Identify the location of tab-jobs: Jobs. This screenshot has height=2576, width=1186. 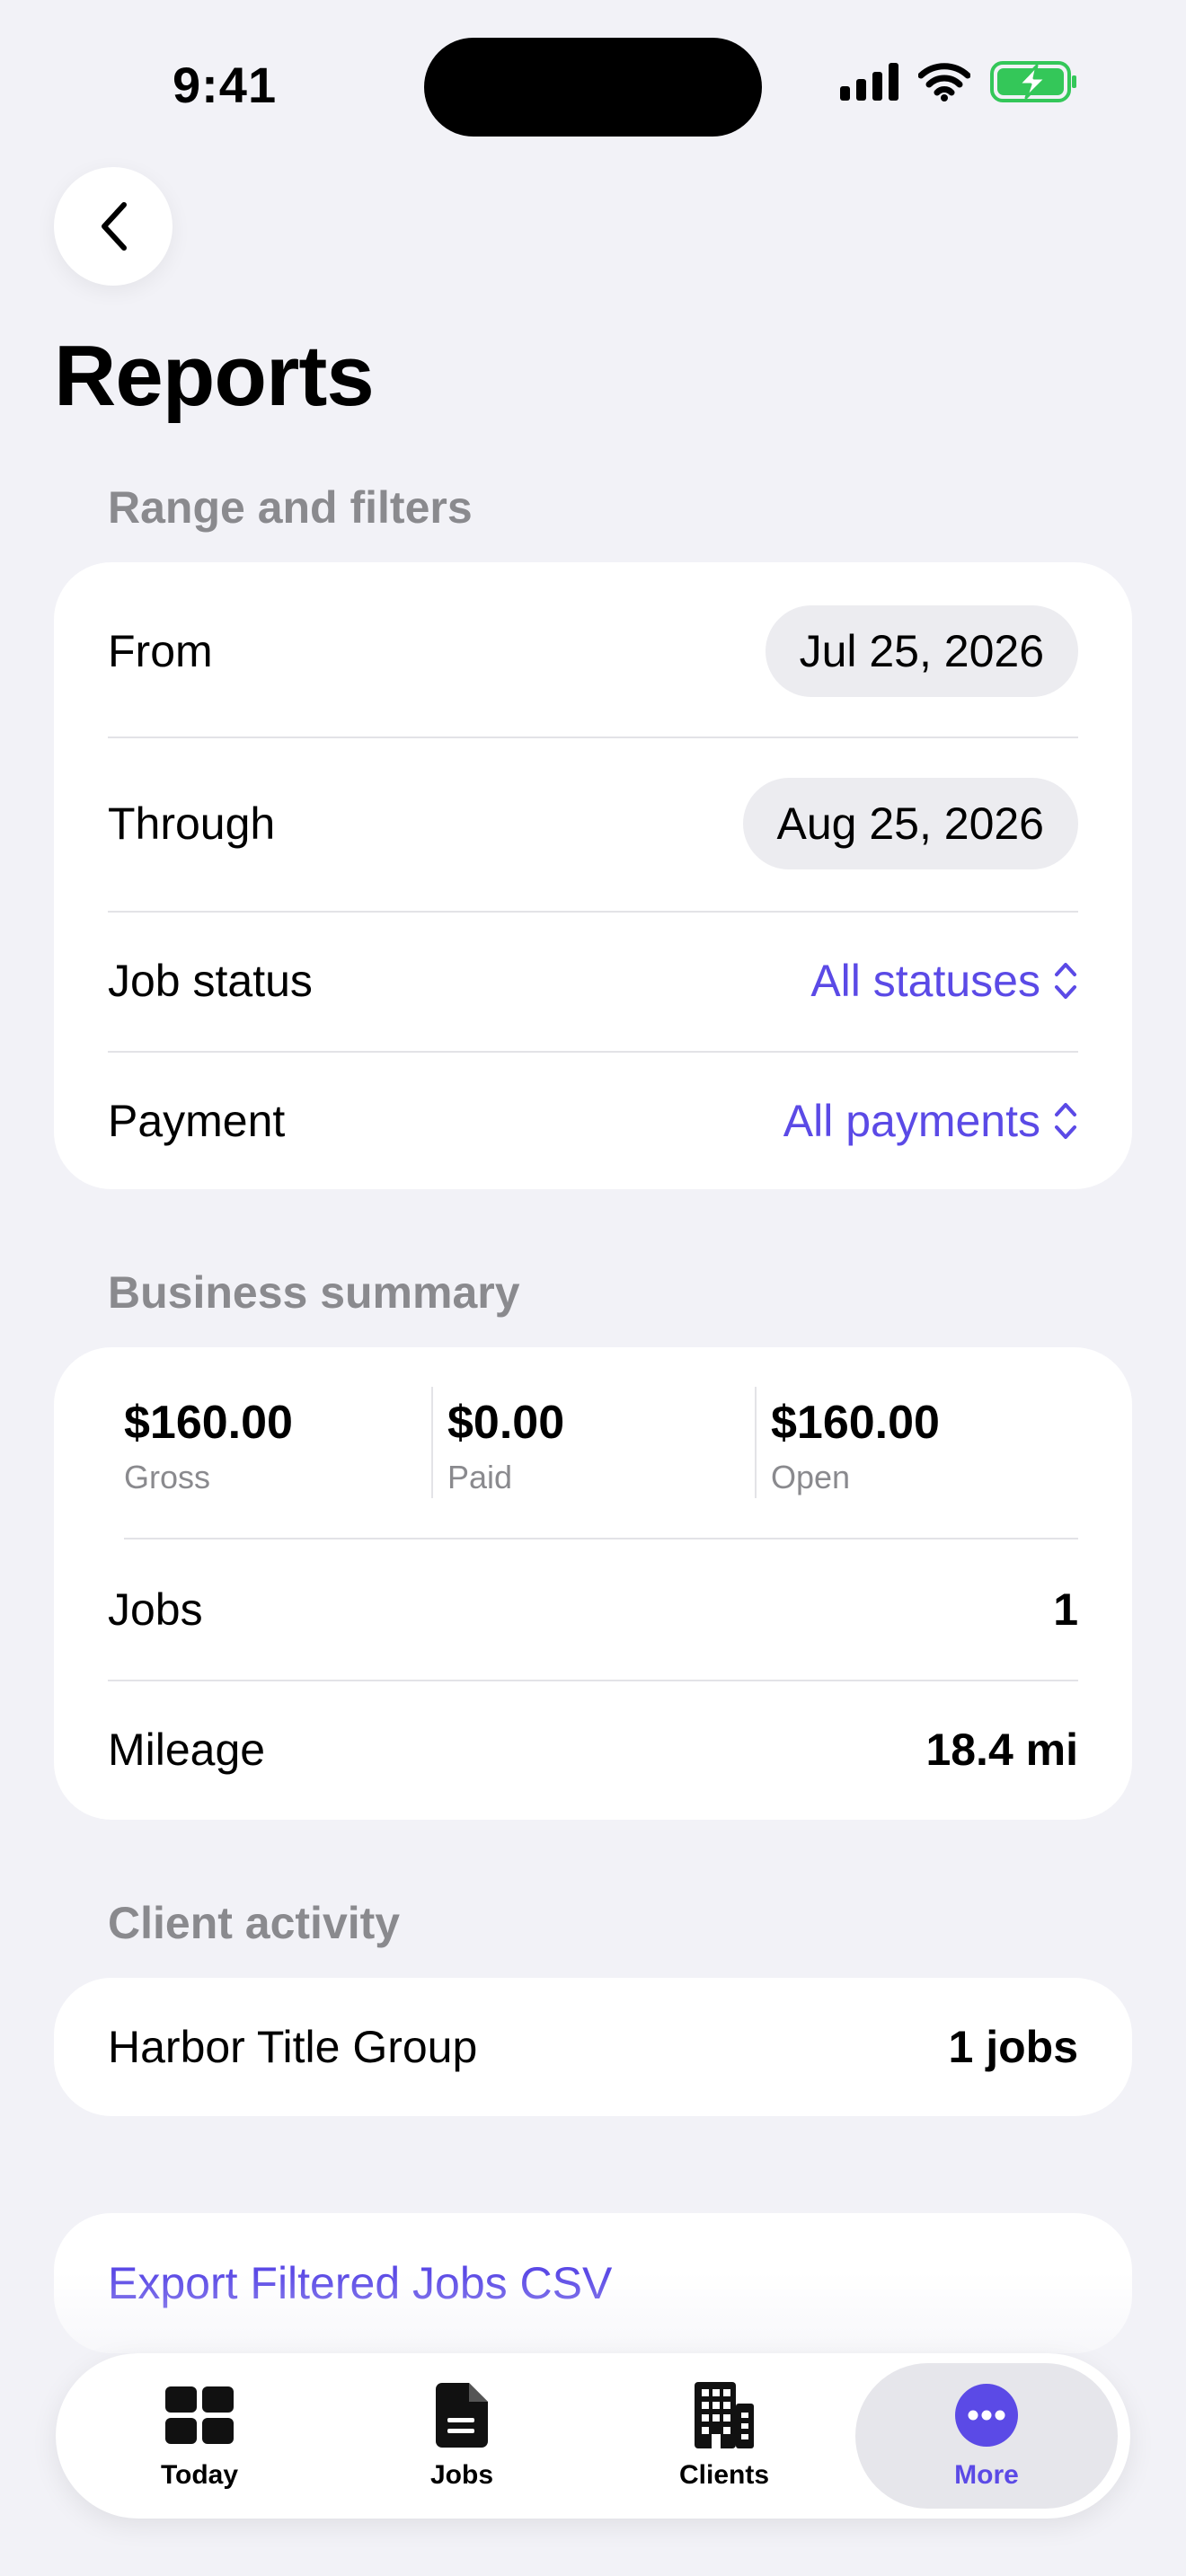
(462, 2436).